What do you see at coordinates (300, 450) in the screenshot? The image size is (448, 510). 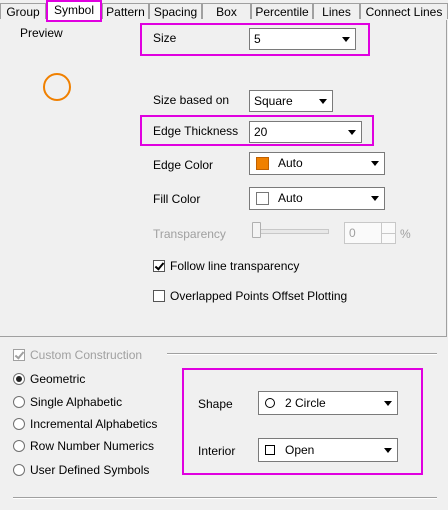 I see `interior-value: Open` at bounding box center [300, 450].